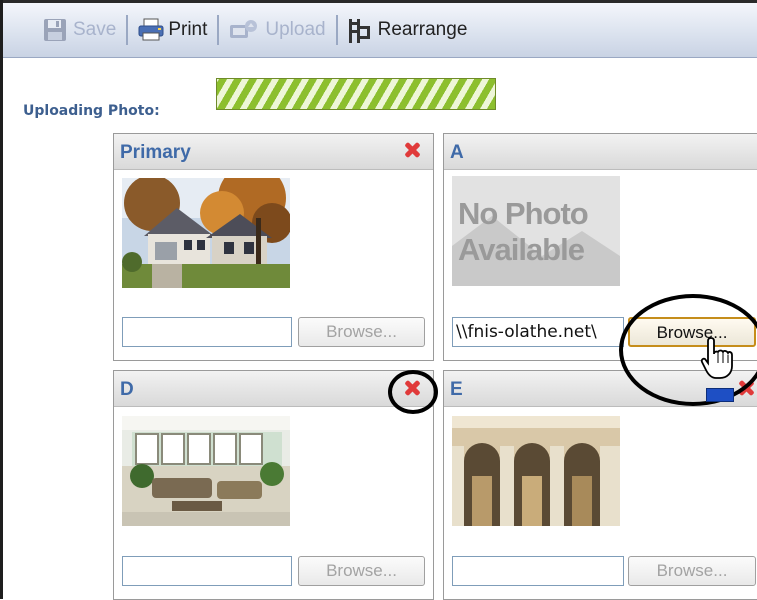 Image resolution: width=757 pixels, height=600 pixels. Describe the element at coordinates (457, 152) in the screenshot. I see `photo-cell-title: A` at that location.